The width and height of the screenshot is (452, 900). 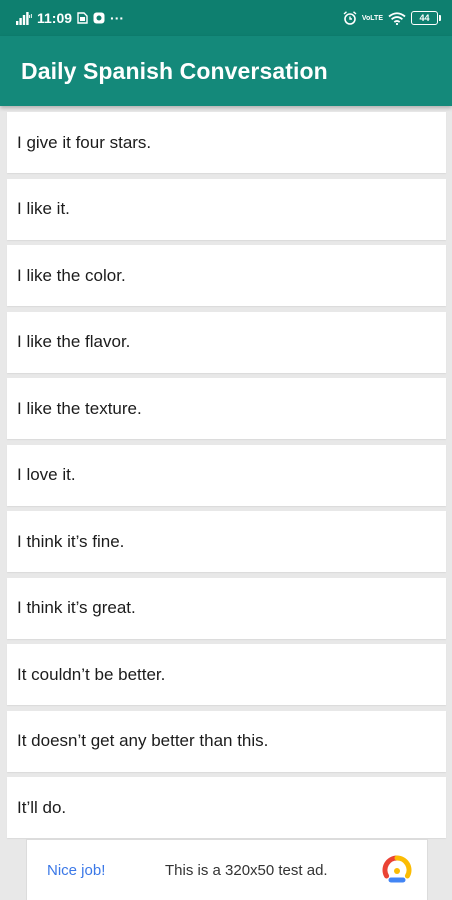 I want to click on list-item: I think it’s great., so click(x=226, y=608).